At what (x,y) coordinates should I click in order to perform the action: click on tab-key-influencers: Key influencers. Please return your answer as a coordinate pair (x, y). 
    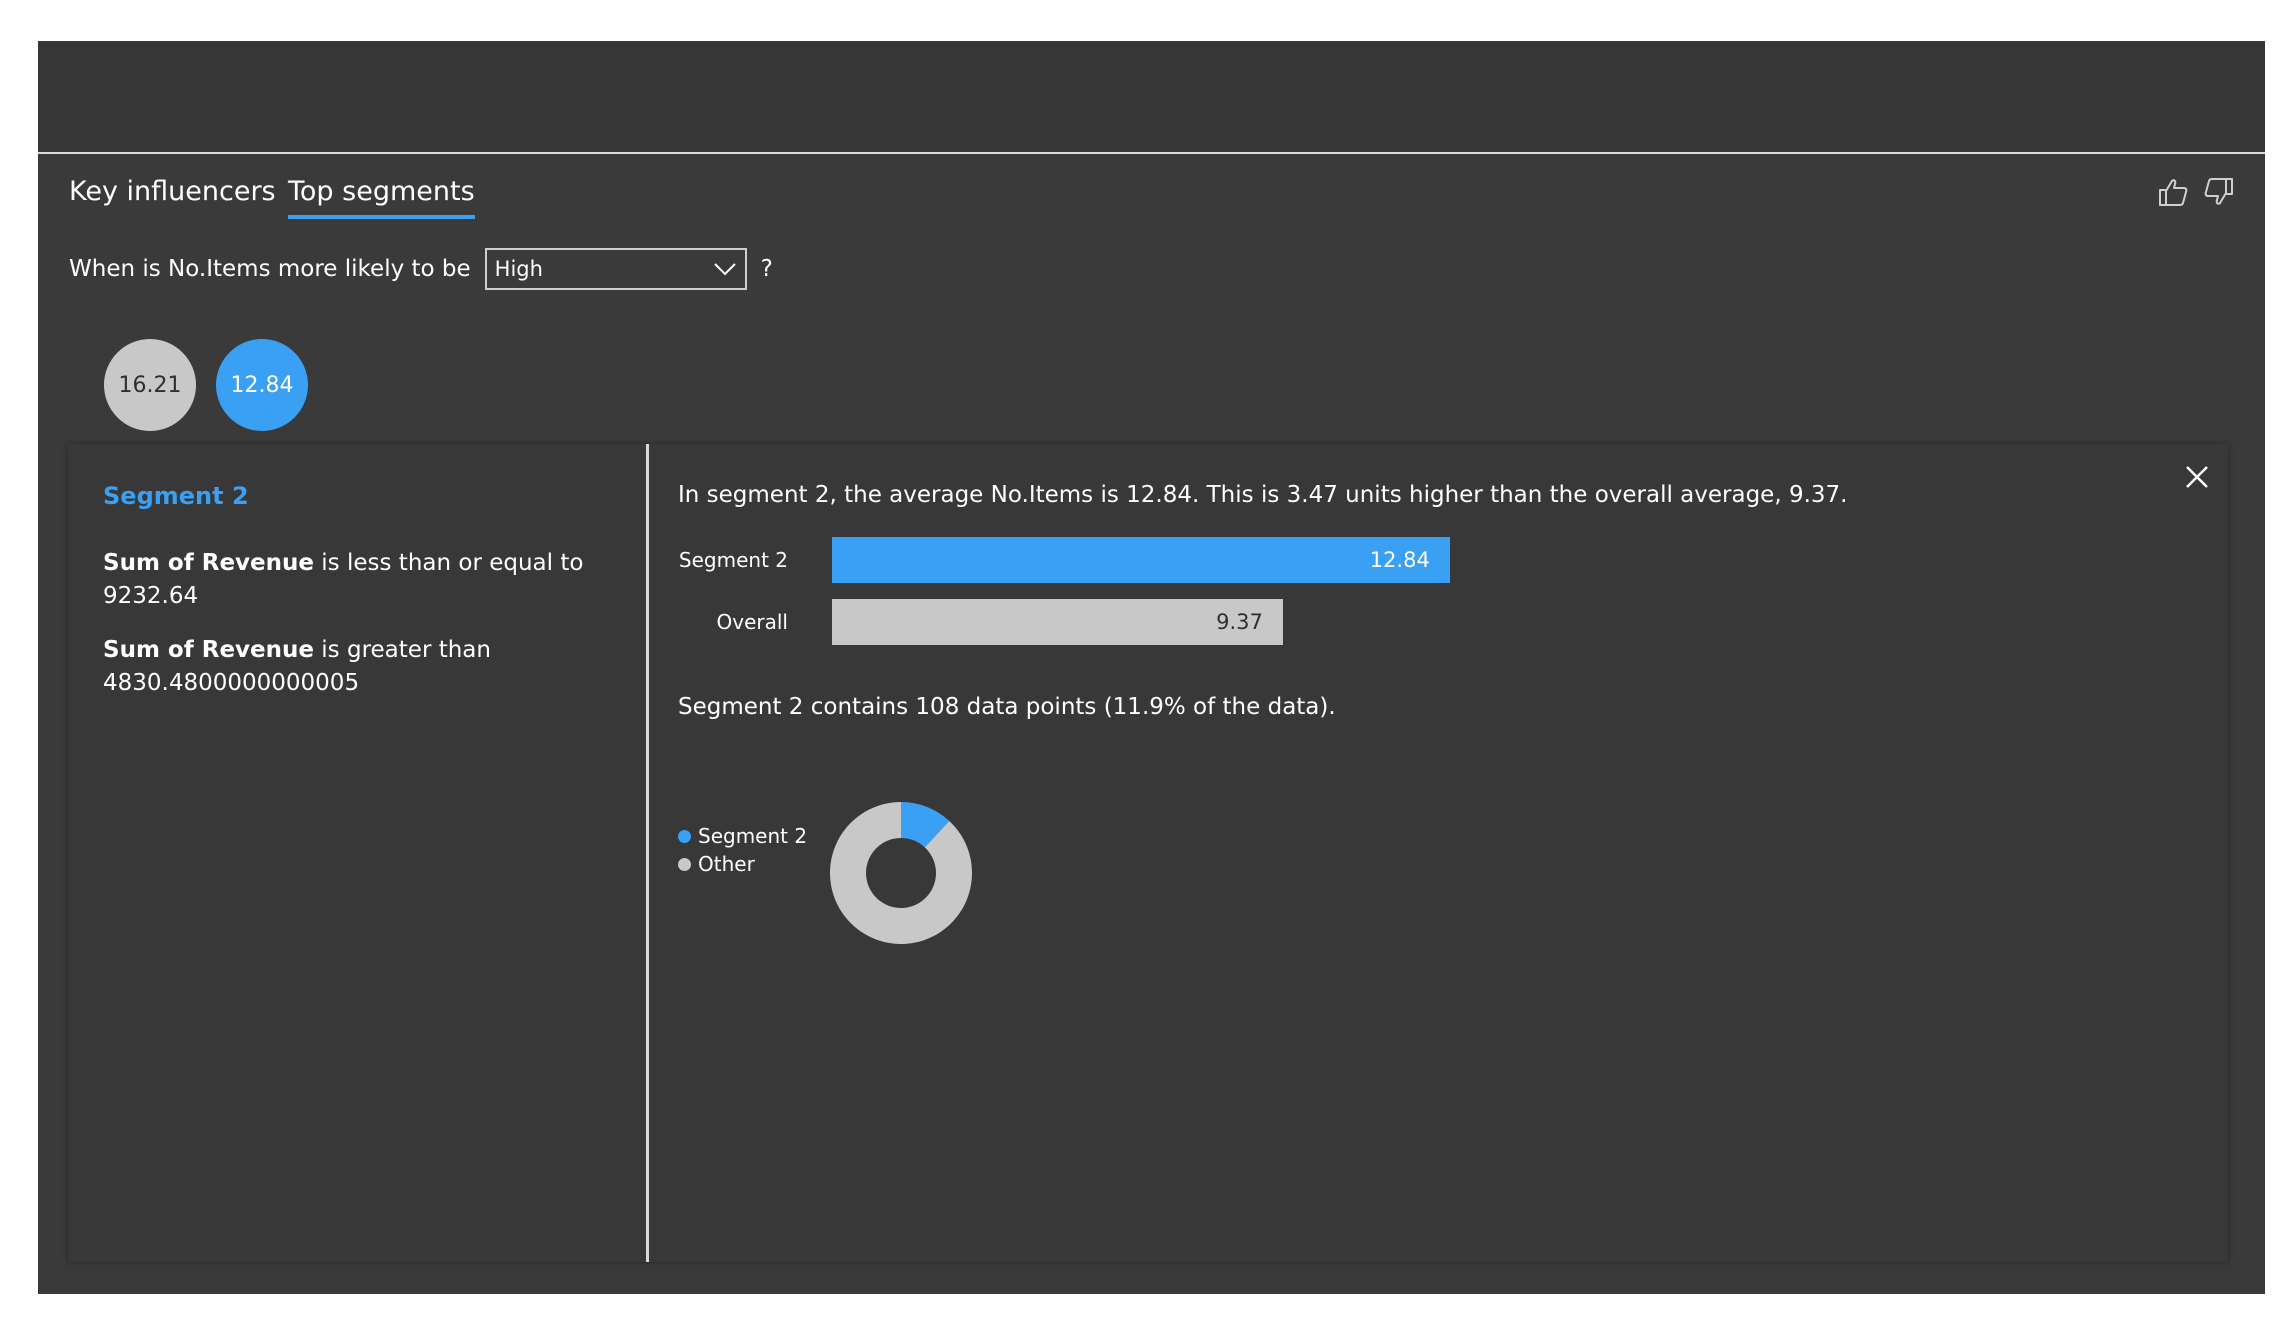
    Looking at the image, I should click on (172, 191).